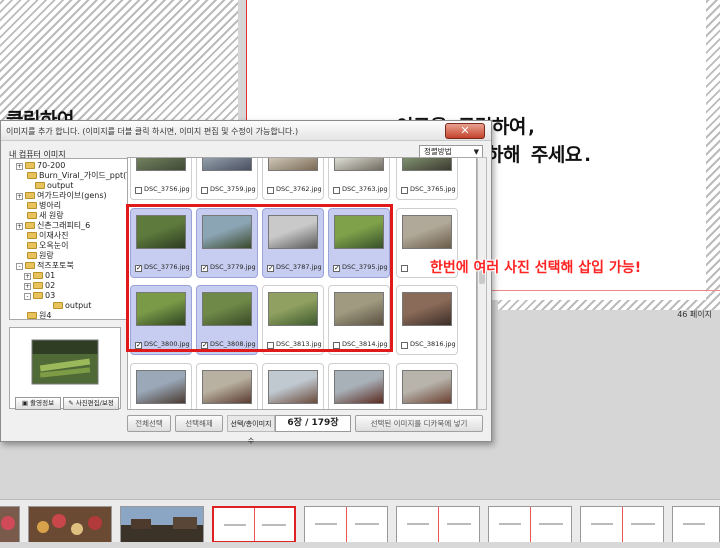  Describe the element at coordinates (254, 524) in the screenshot. I see `film-page-current` at that location.